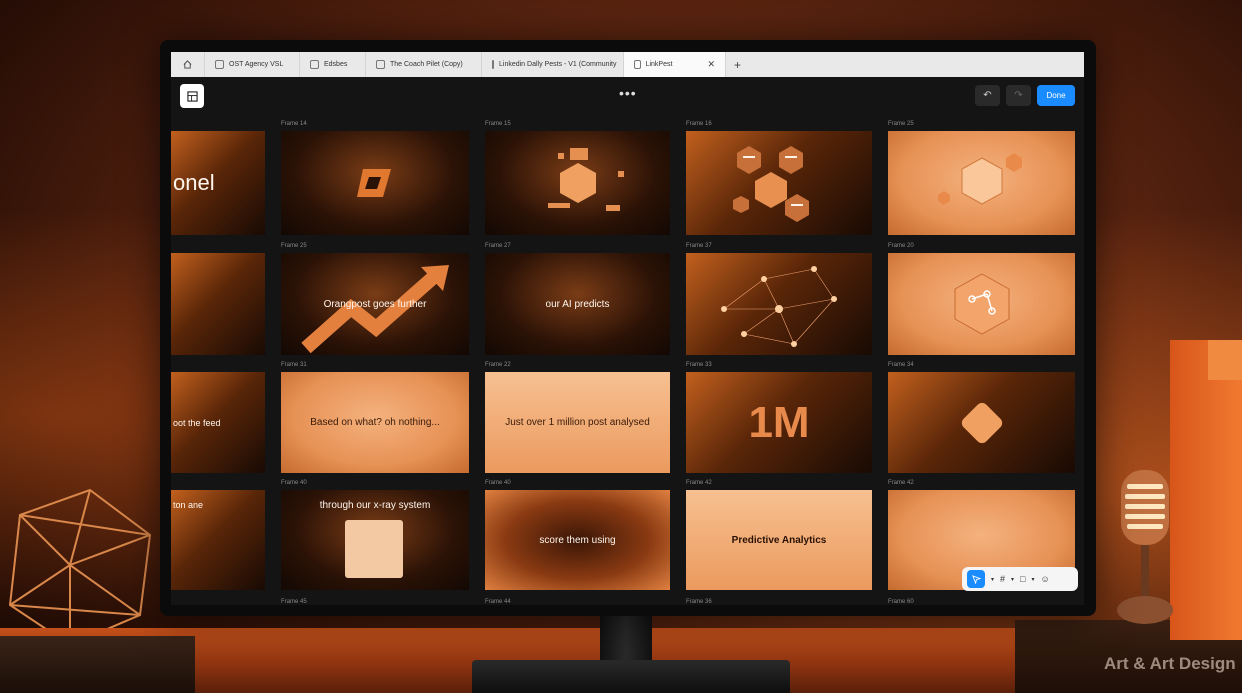  What do you see at coordinates (626, 639) in the screenshot?
I see `monitor-stand-neck` at bounding box center [626, 639].